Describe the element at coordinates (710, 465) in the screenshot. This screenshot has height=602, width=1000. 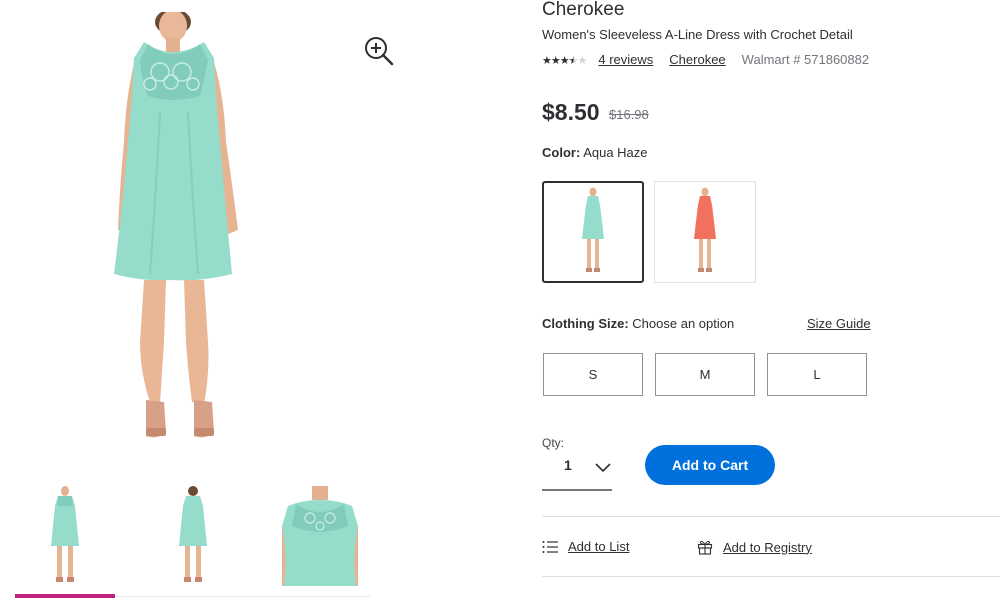
I see `add-to-cart-button: Add to Cart` at that location.